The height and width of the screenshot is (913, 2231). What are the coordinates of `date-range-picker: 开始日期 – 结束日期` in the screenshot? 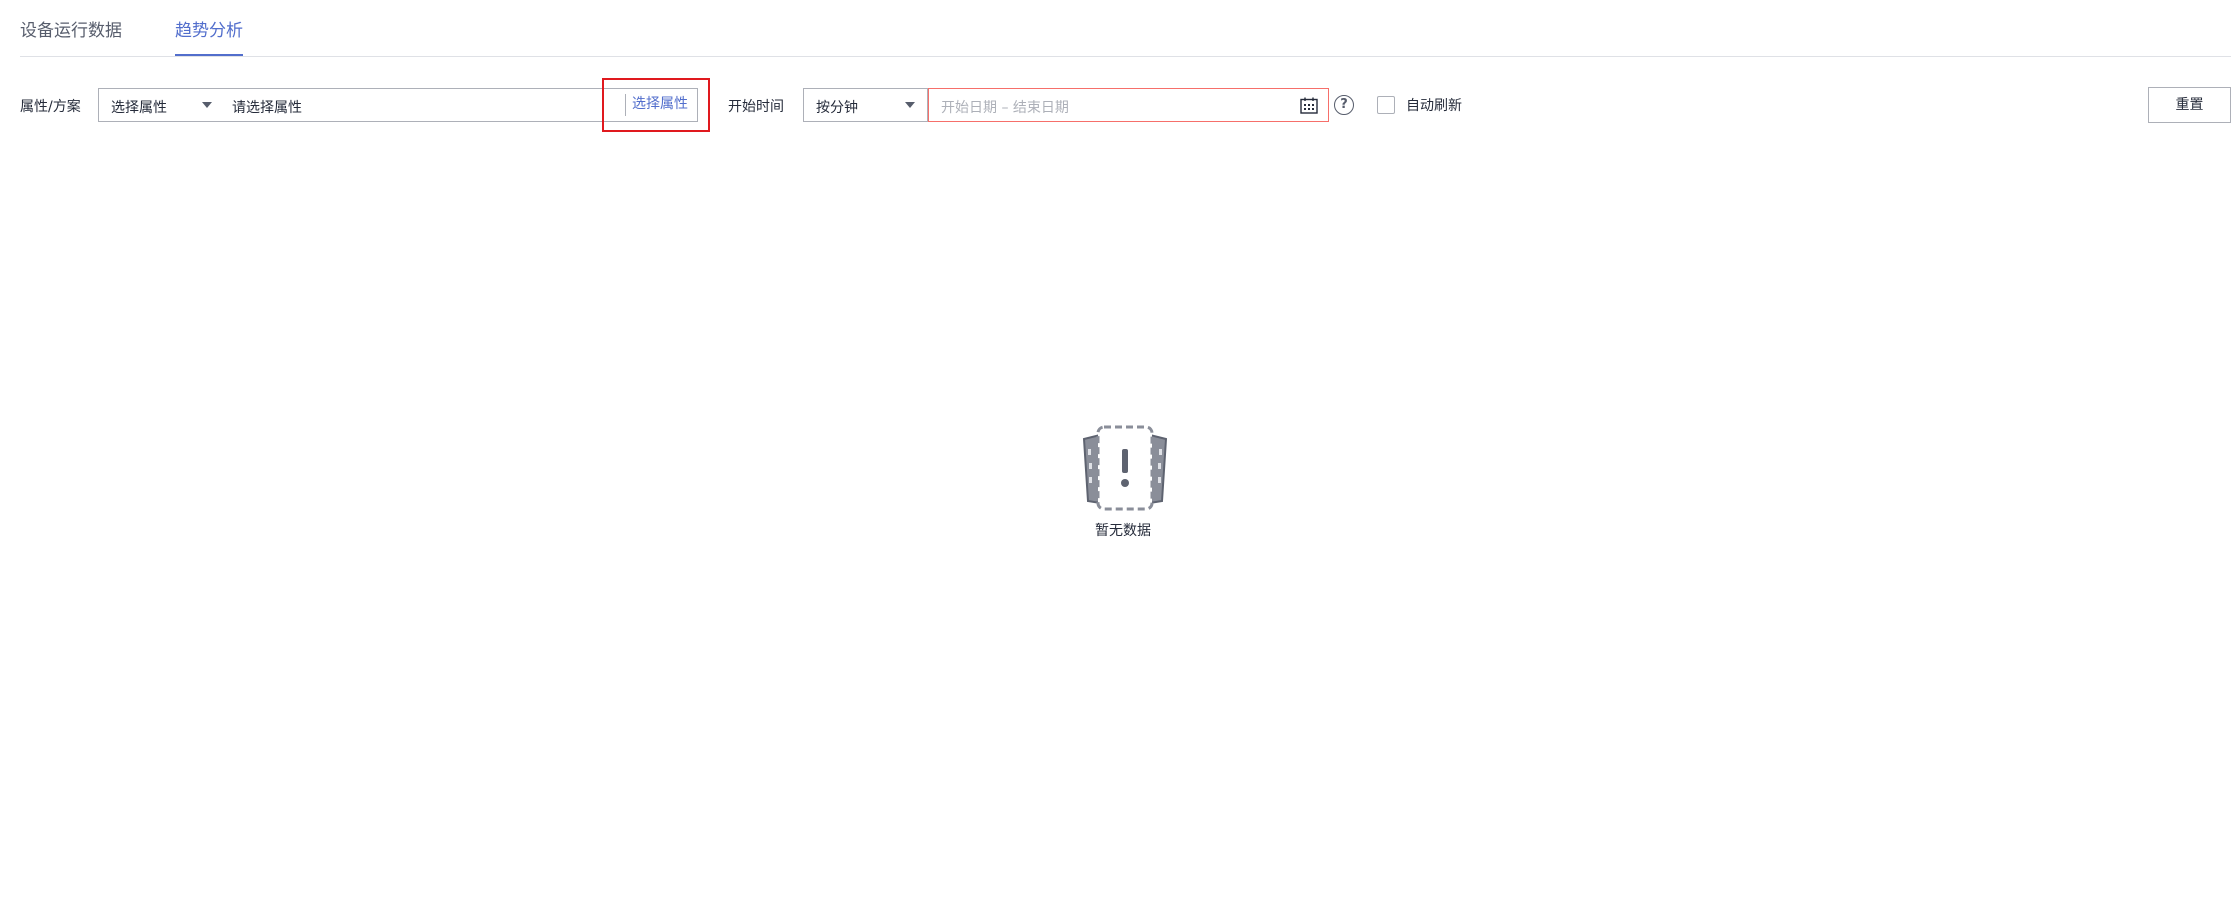 It's located at (1128, 105).